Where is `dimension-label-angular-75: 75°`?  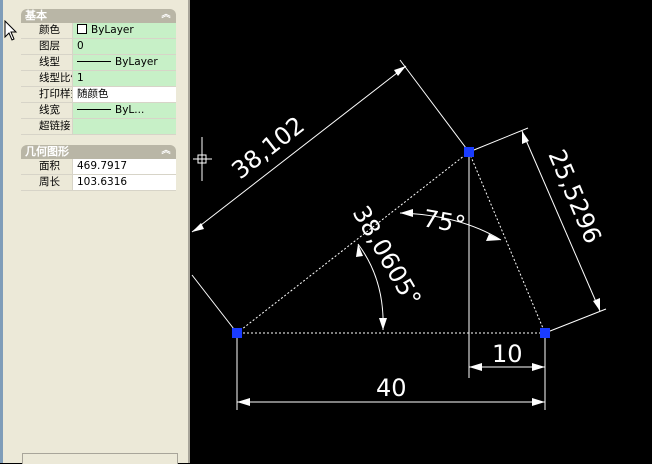
dimension-label-angular-75: 75° is located at coordinates (444, 221).